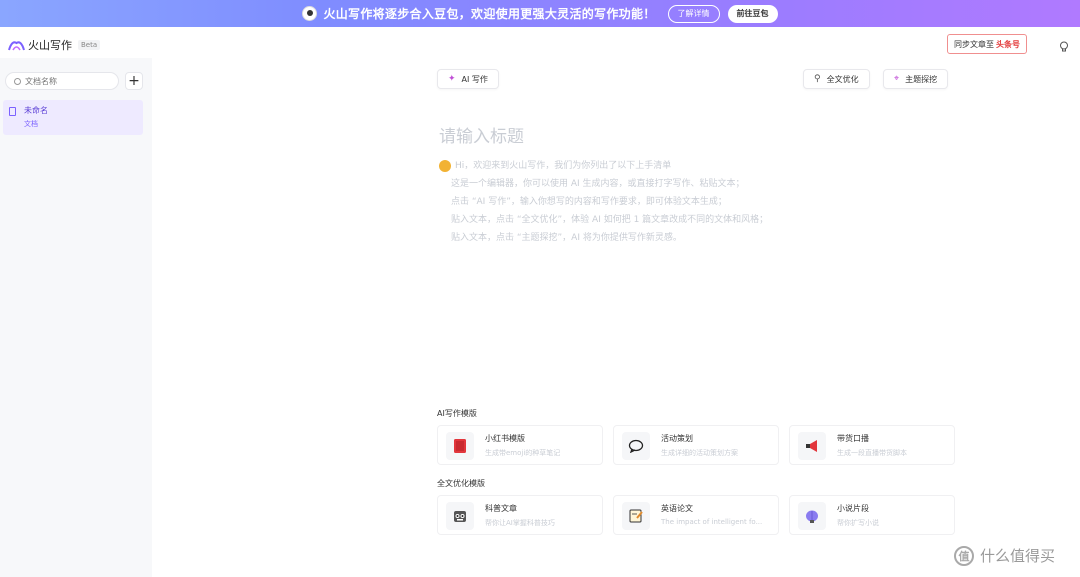 The height and width of the screenshot is (577, 1080). What do you see at coordinates (1008, 44) in the screenshot?
I see `sync-target: 头条号` at bounding box center [1008, 44].